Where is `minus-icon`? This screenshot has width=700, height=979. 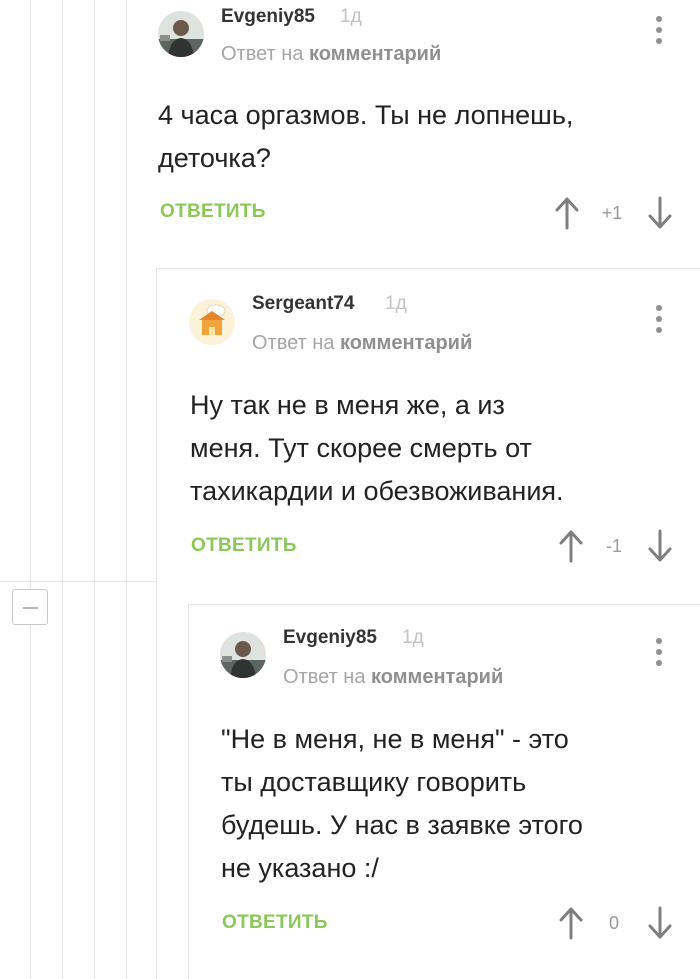
minus-icon is located at coordinates (30, 608).